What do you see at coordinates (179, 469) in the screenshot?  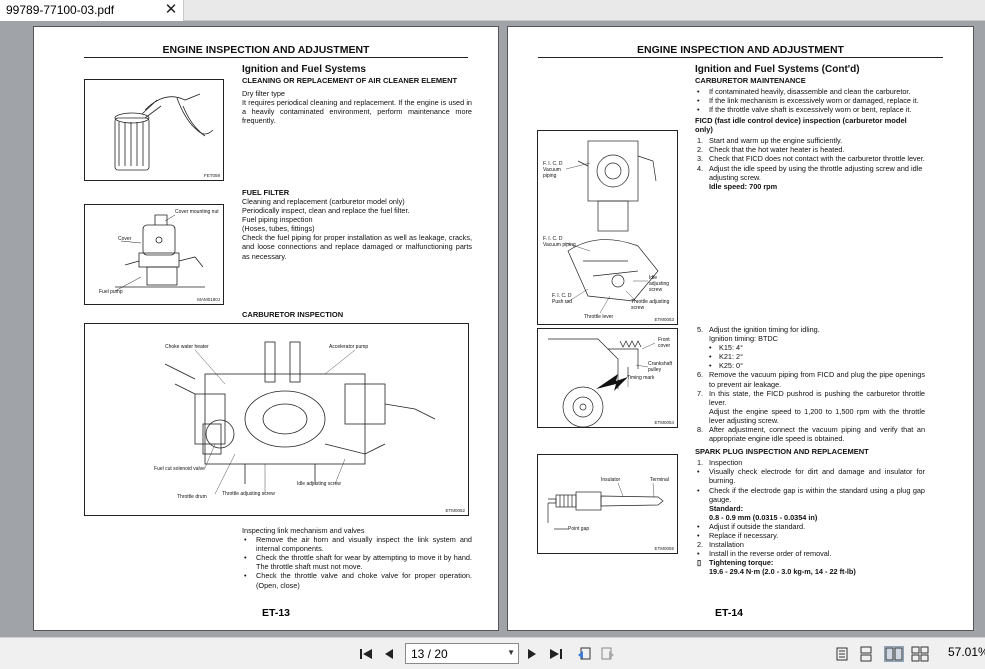 I see `fuel-cut-solenoid-label: Fuel cut solenoid valve` at bounding box center [179, 469].